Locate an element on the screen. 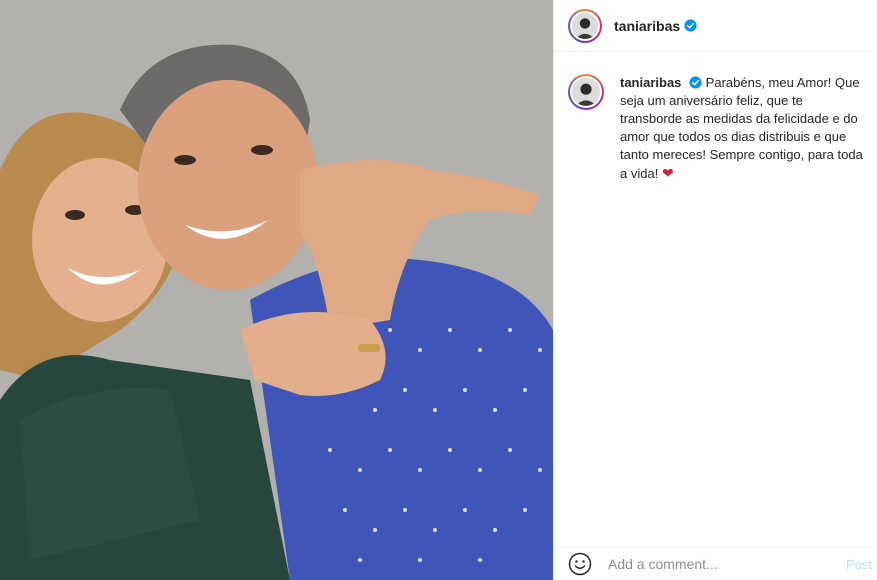 The image size is (877, 580). heart-emoji: ❤ is located at coordinates (667, 173).